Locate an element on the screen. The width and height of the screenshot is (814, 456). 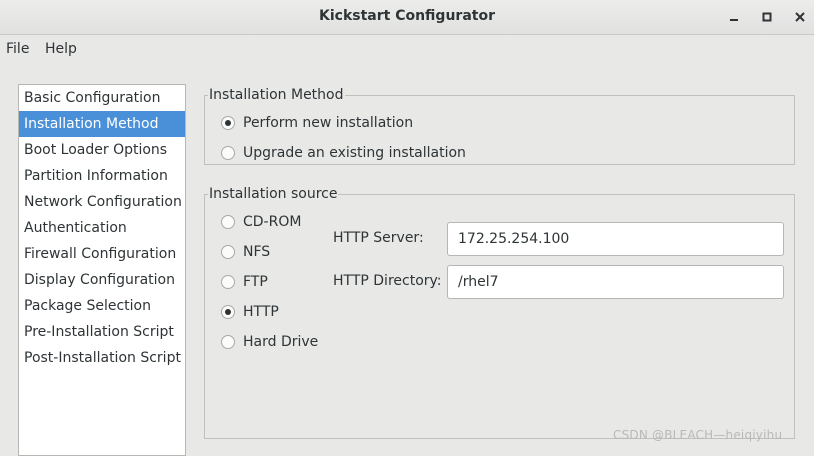
sidebar-item-network-configuration: Network Configuration is located at coordinates (102, 202).